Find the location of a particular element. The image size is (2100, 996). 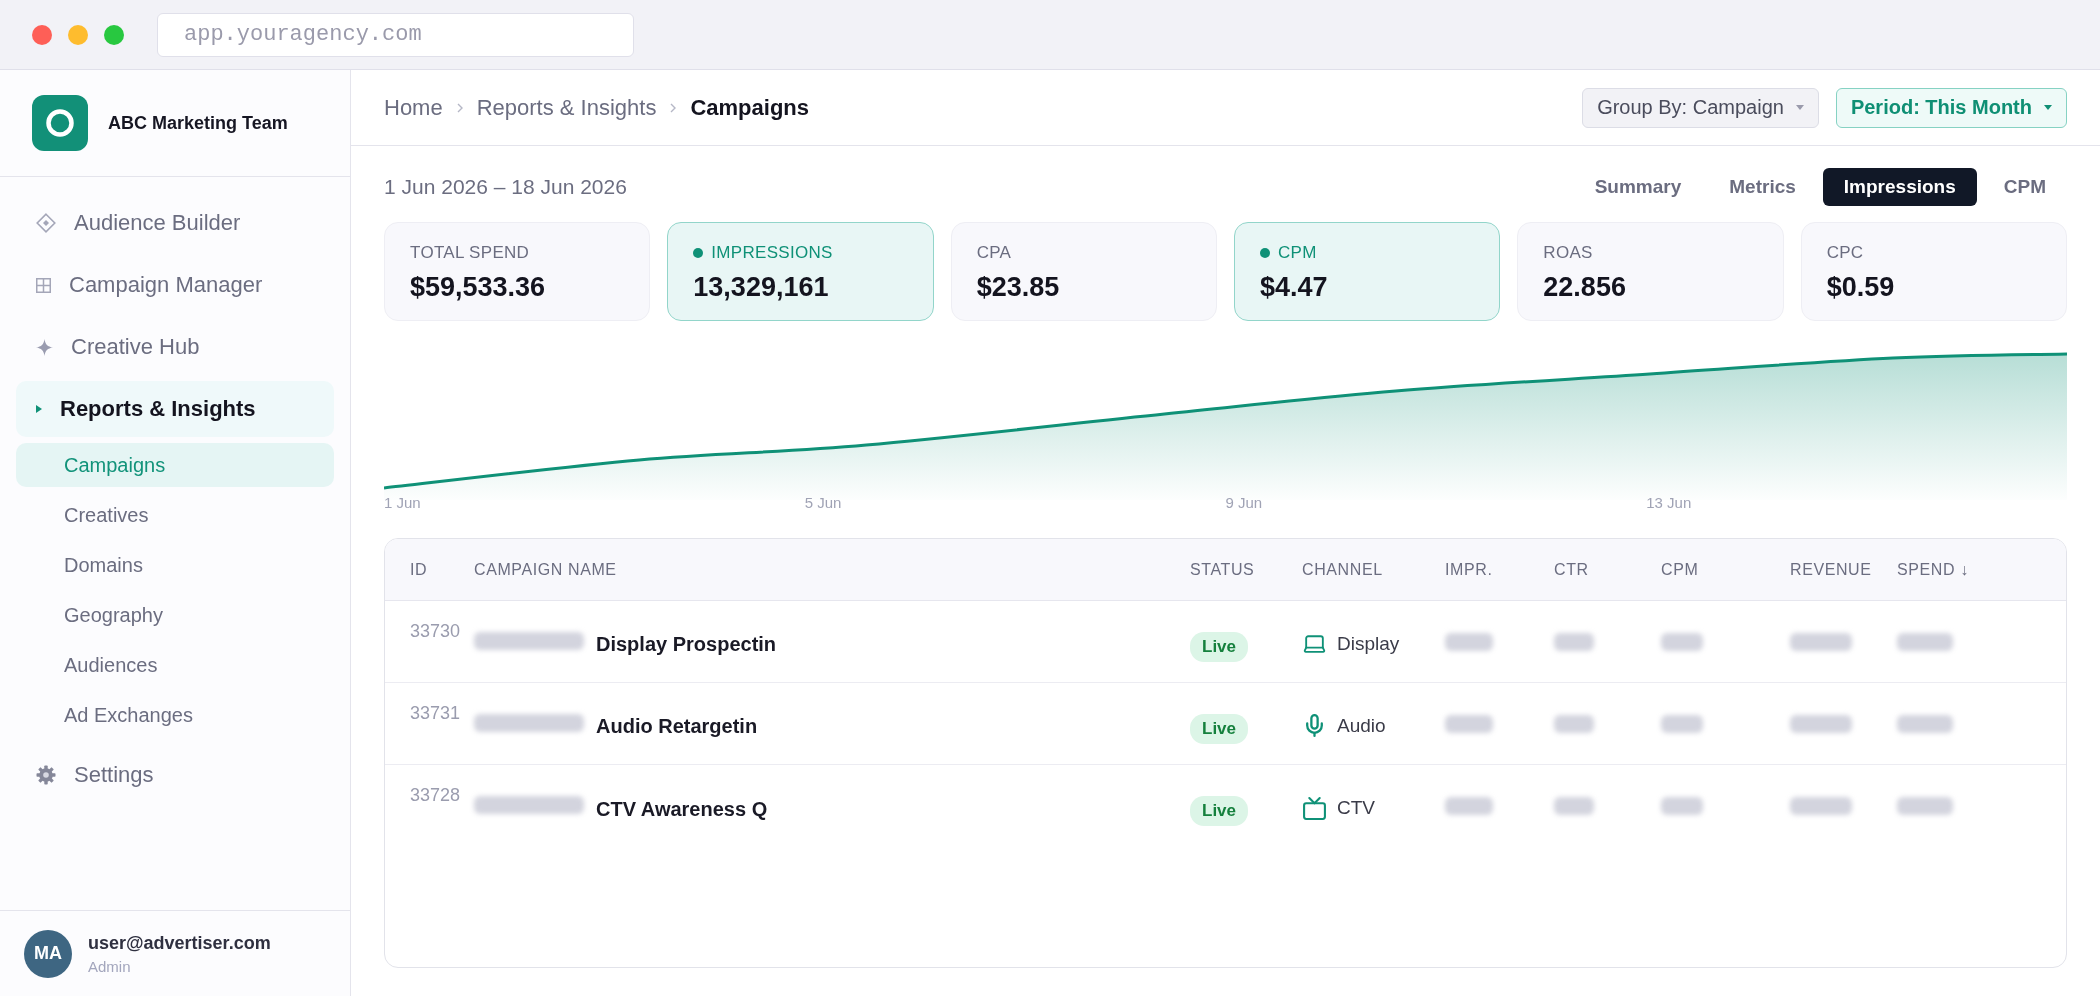

view-tab: Impressions is located at coordinates (1899, 187).